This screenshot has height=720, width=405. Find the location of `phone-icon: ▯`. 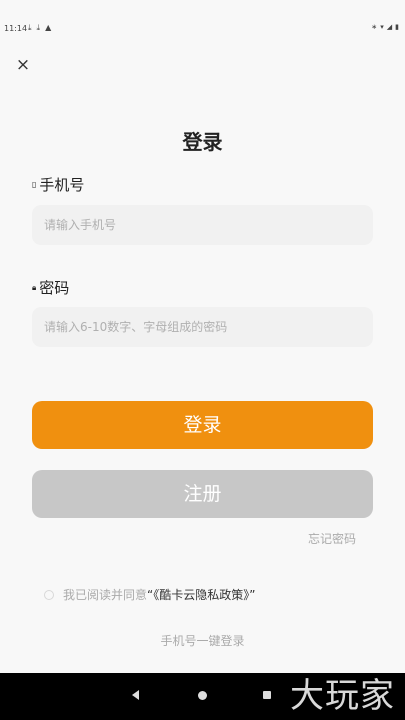

phone-icon: ▯ is located at coordinates (34, 184).